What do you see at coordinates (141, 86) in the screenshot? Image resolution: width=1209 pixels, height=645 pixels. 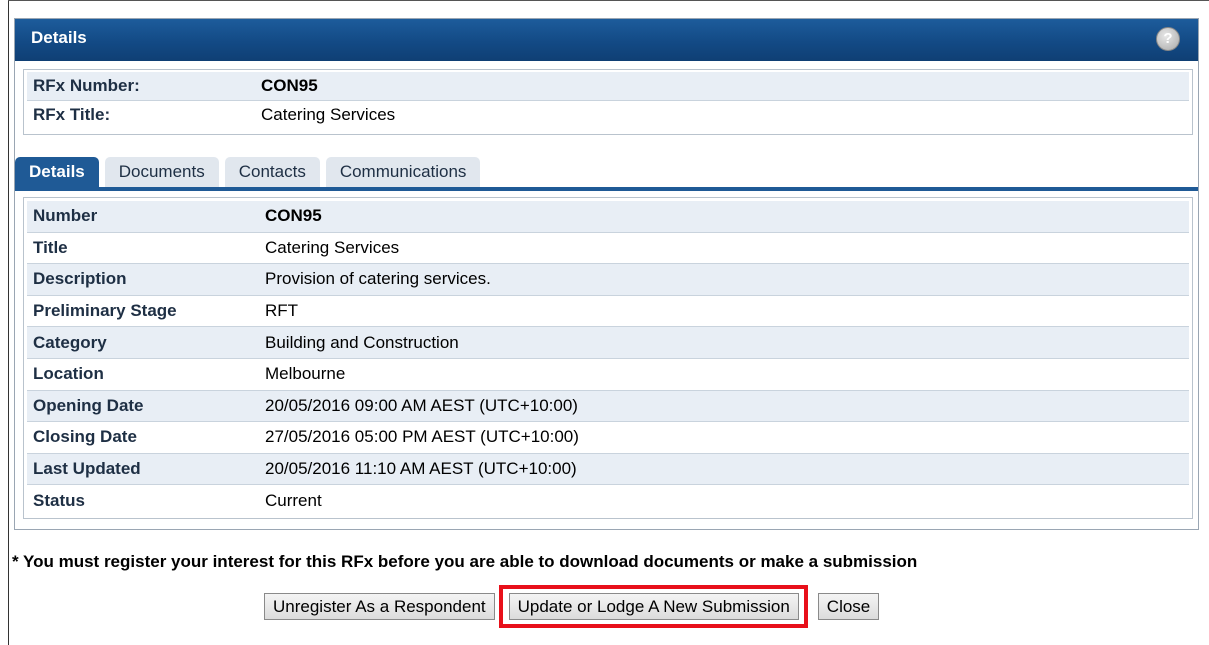 I see `field-label: RFx Number:` at bounding box center [141, 86].